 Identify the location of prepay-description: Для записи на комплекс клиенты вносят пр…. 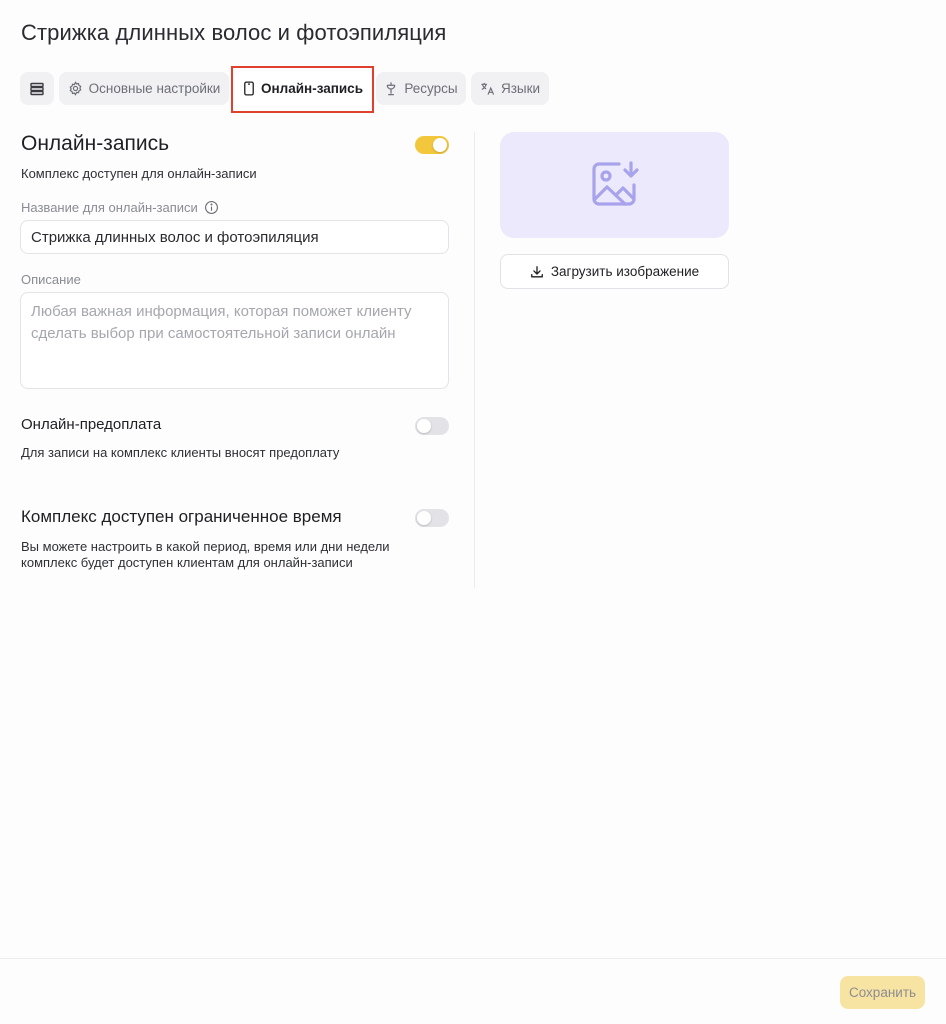
(180, 452).